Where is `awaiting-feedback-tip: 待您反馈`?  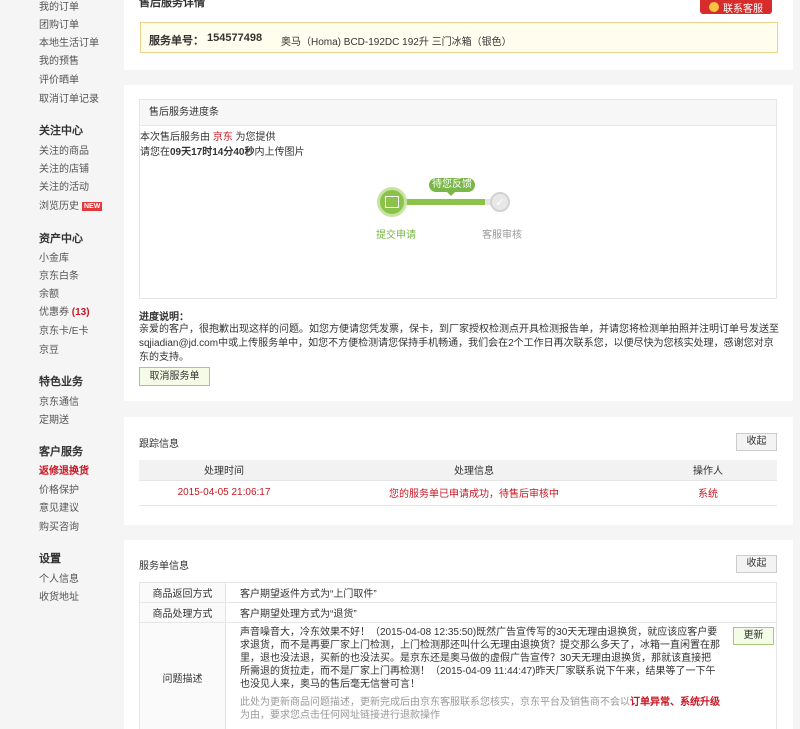
awaiting-feedback-tip: 待您反馈 is located at coordinates (452, 187).